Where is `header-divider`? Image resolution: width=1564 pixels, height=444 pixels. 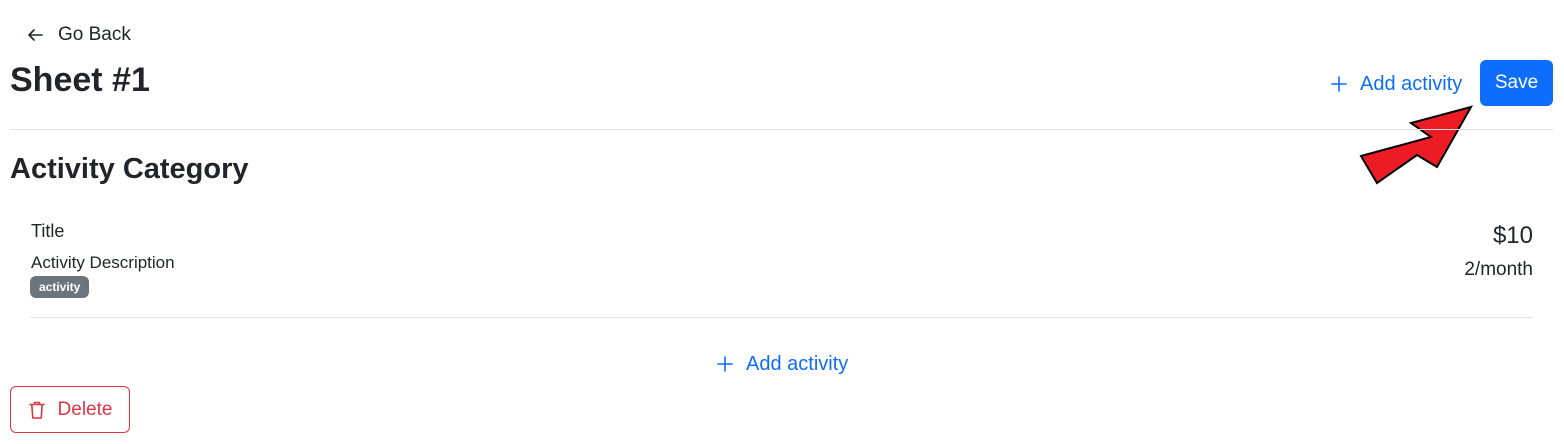
header-divider is located at coordinates (781, 129).